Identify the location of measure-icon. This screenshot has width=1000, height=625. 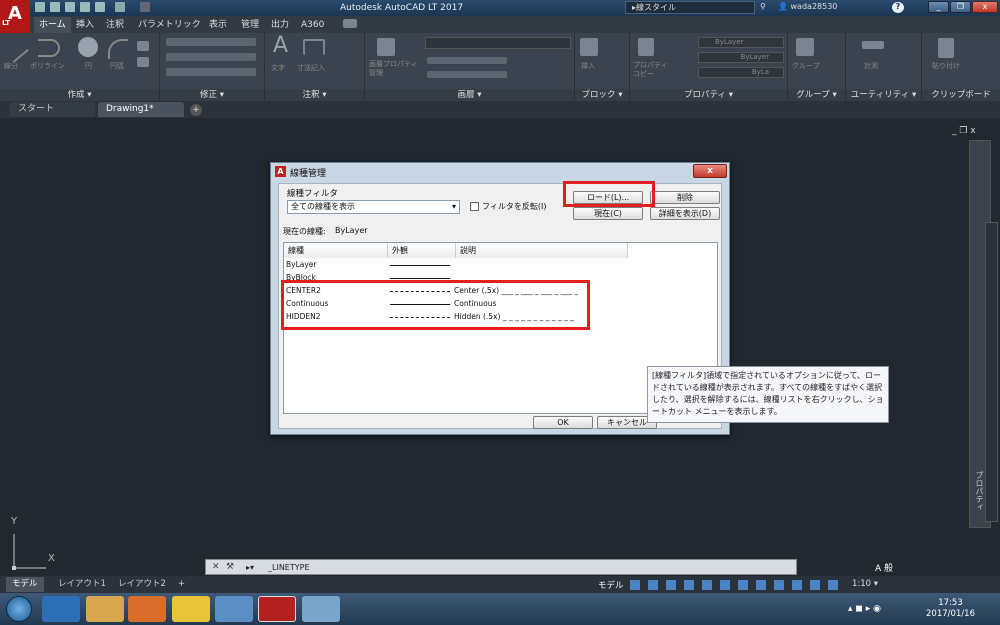
(873, 45).